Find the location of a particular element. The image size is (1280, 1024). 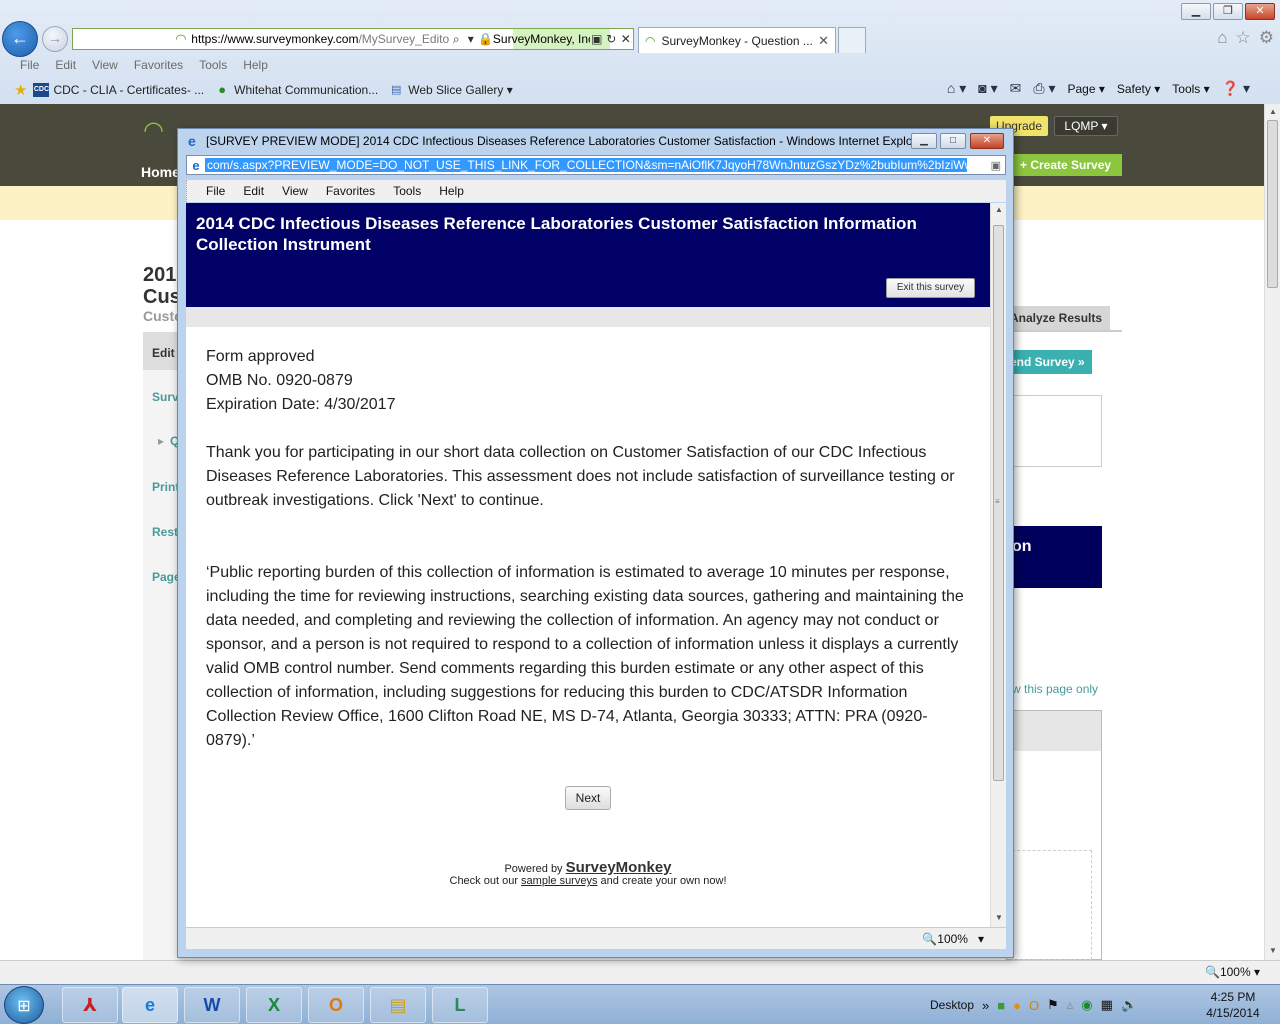

desktop-toolbar: Desktop is located at coordinates (952, 1005).